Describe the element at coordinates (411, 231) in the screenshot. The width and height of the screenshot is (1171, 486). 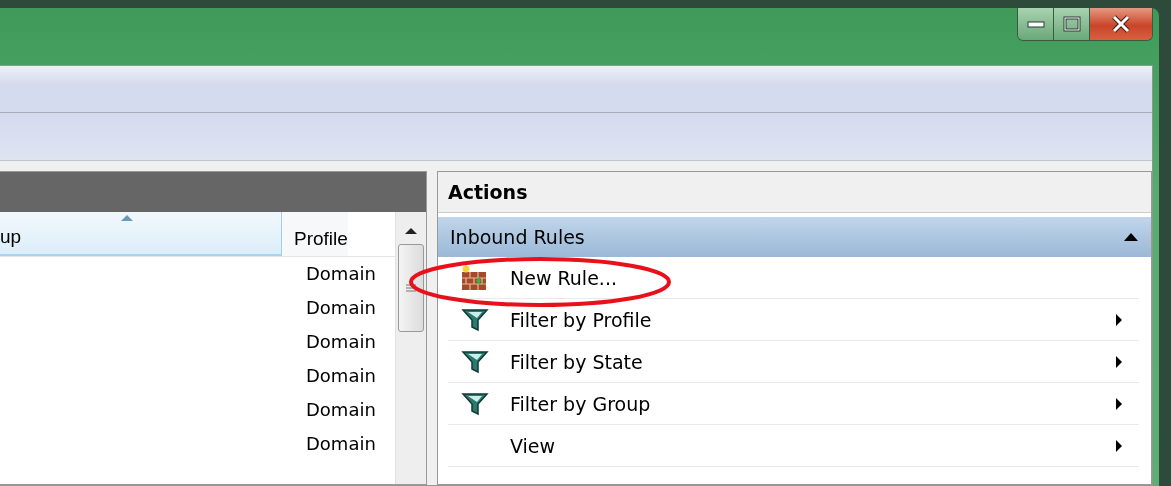
I see `scroll-up-icon` at that location.